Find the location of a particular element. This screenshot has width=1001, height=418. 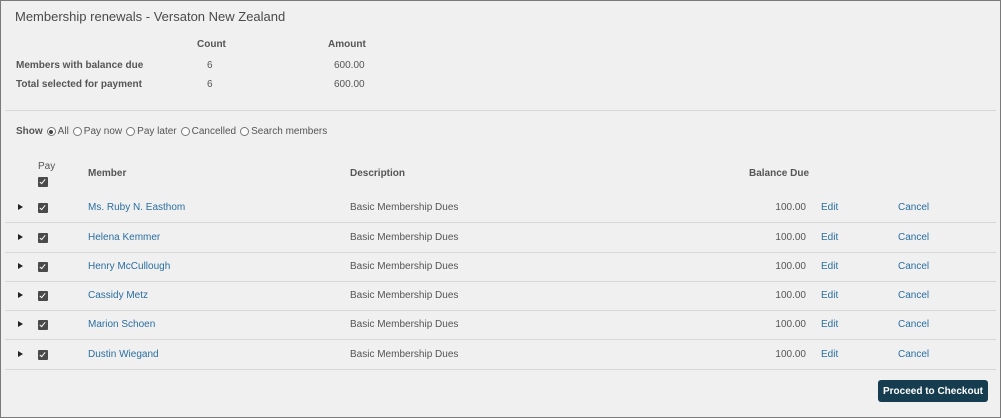

summary-amount-selected: 600.00 is located at coordinates (349, 84).